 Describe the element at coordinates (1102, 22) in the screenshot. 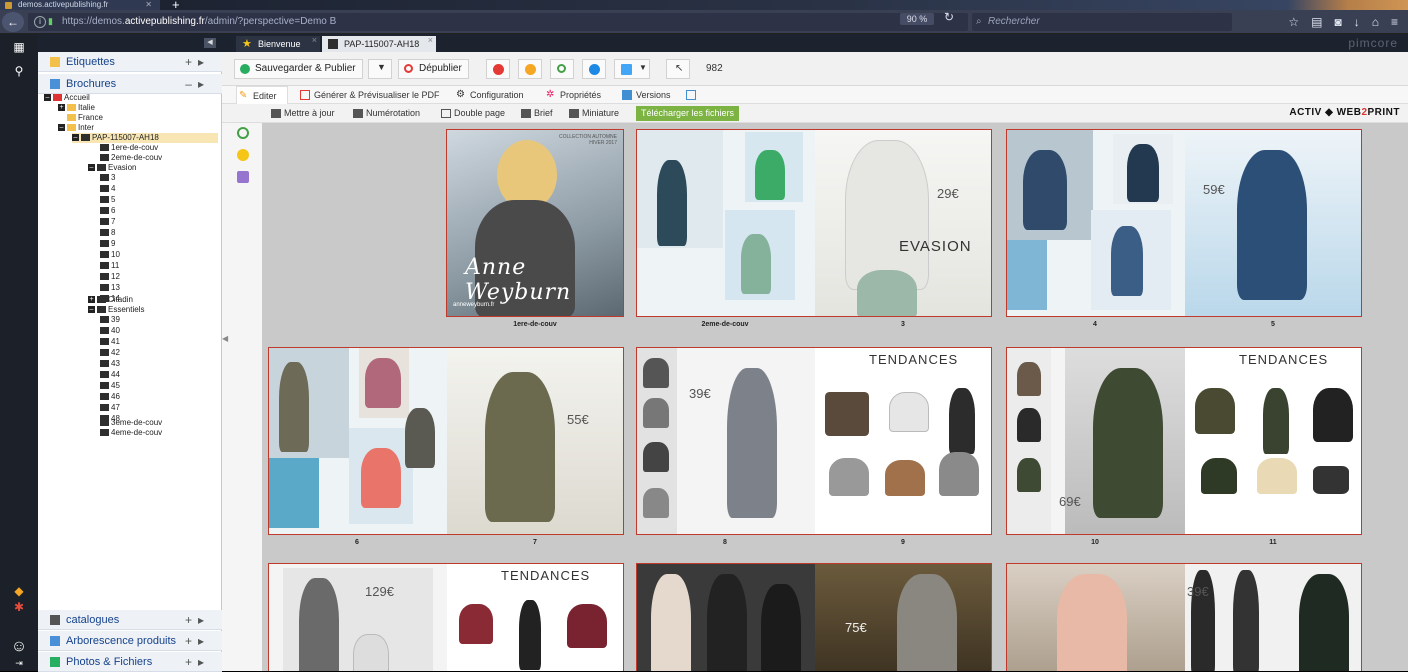

I see `browser-search-input: ⌕ Rechercher` at that location.